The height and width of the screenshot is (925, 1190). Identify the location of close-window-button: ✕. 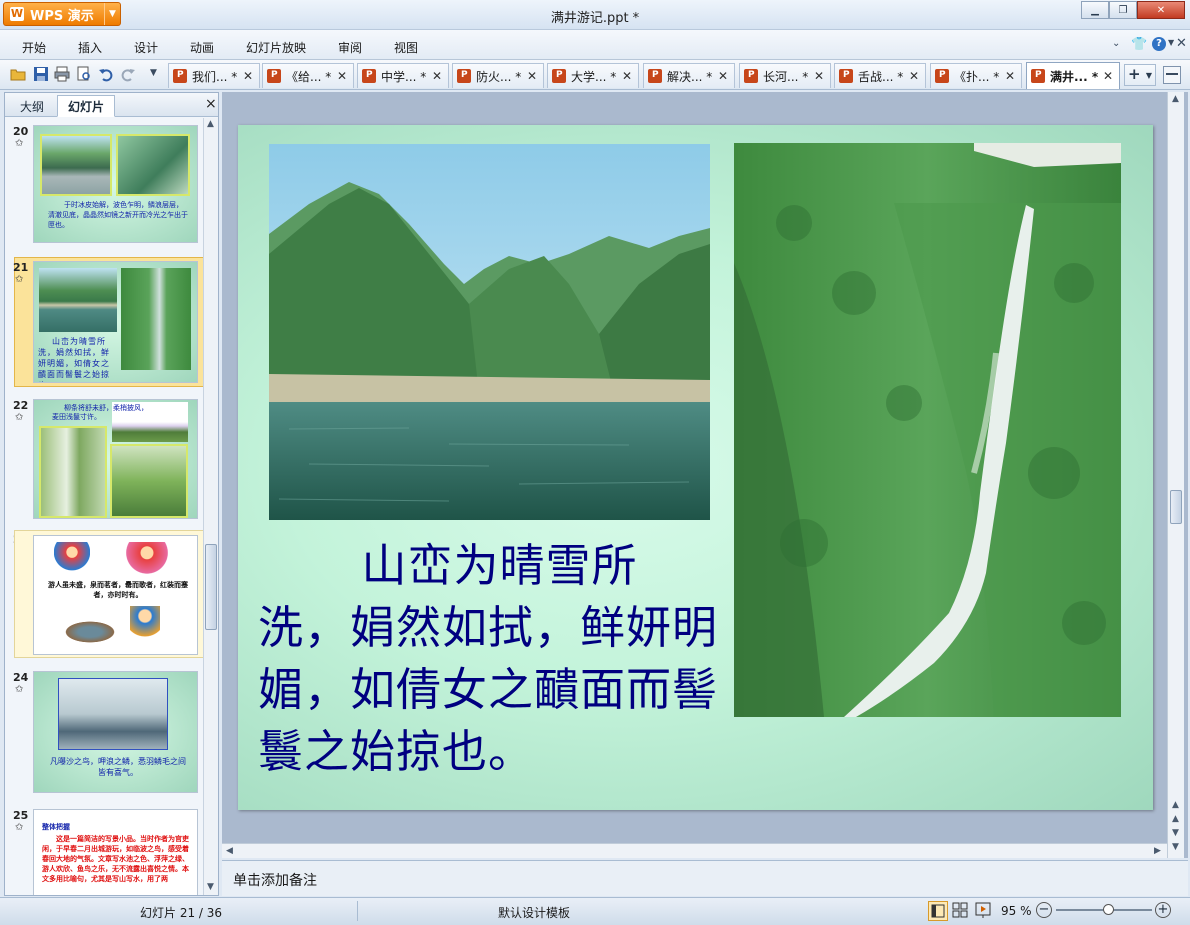
(1161, 10).